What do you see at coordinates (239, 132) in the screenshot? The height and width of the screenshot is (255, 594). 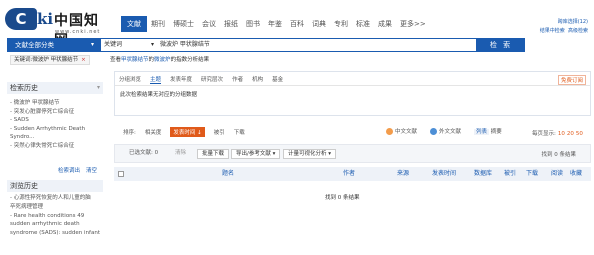 I see `sort-downloads: 下载` at bounding box center [239, 132].